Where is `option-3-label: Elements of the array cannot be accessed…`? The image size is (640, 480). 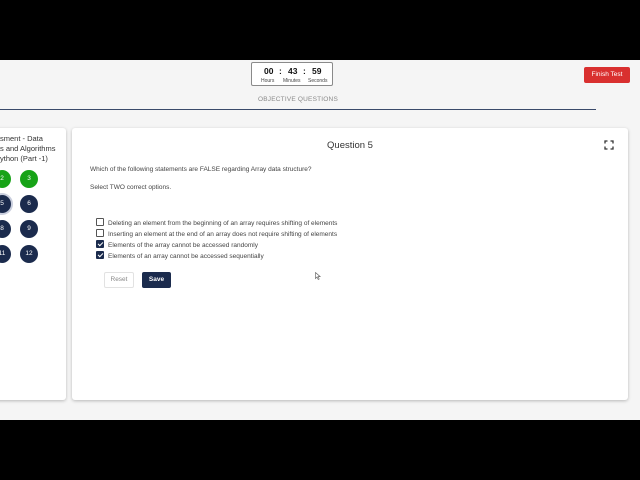 option-3-label: Elements of the array cannot be accessed… is located at coordinates (183, 245).